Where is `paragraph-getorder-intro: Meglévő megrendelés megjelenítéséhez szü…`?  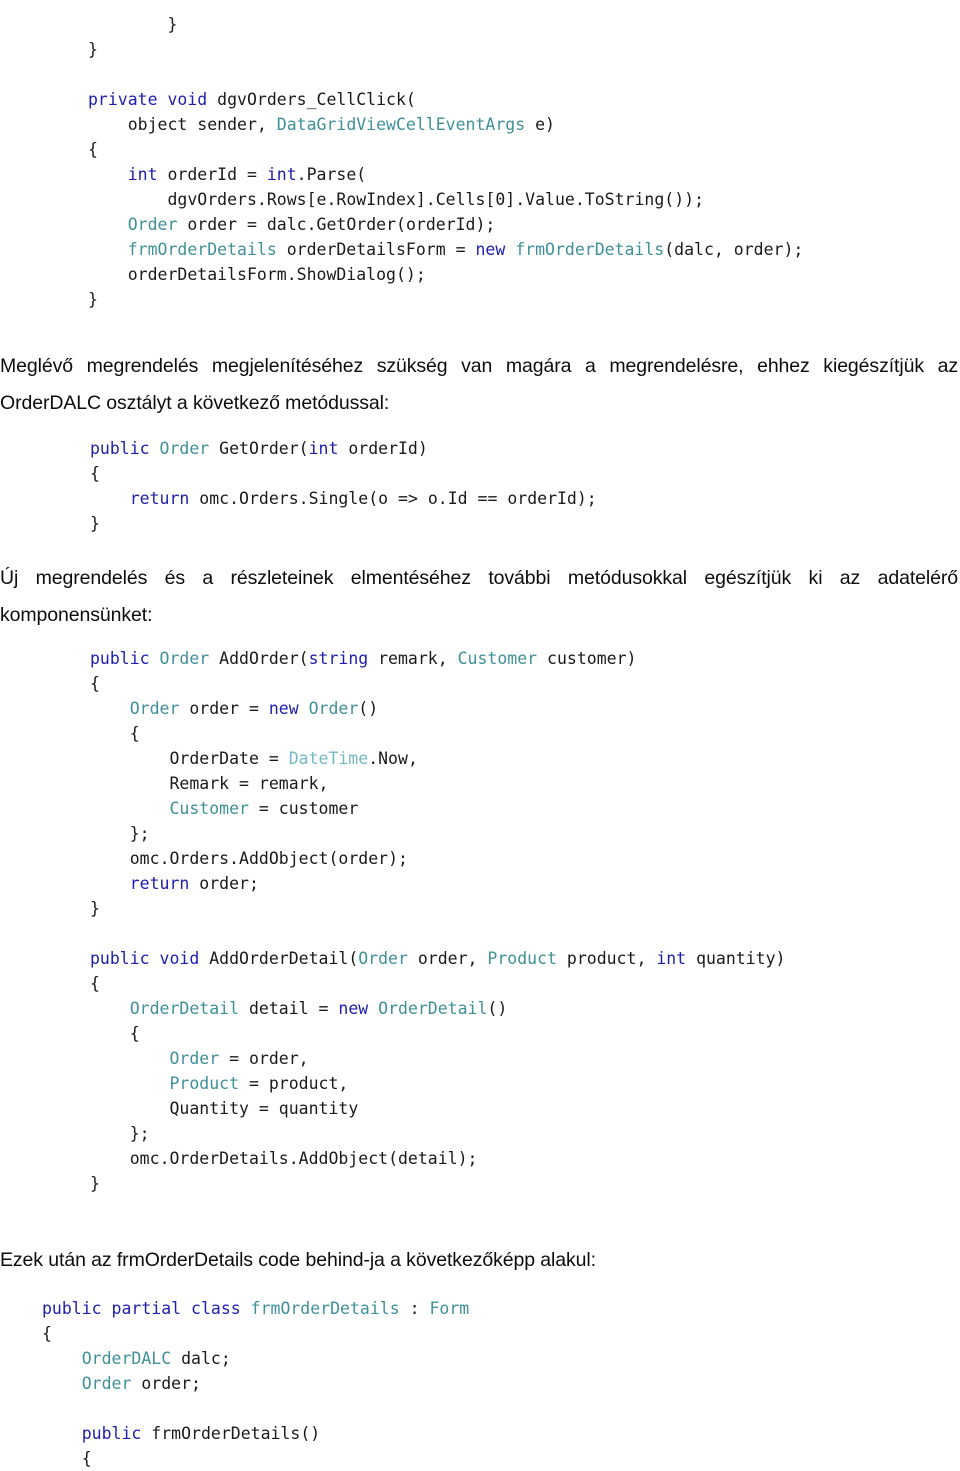
paragraph-getorder-intro: Meglévő megrendelés megjelenítéséhez szü… is located at coordinates (479, 384).